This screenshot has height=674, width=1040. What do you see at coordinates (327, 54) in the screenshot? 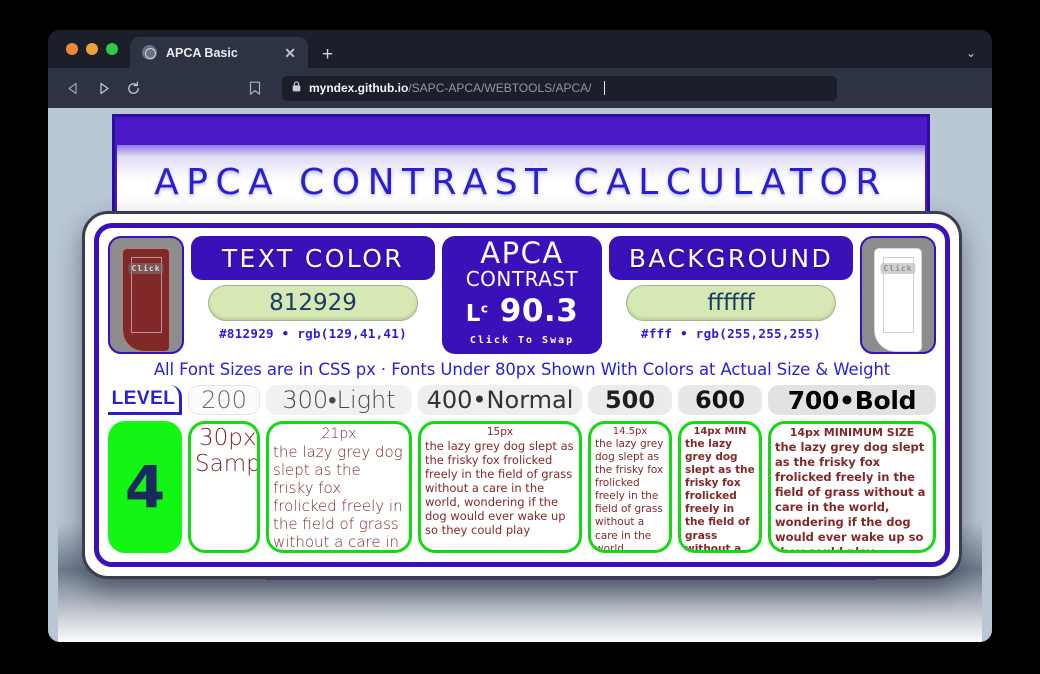
I see `new-tab-button: +` at bounding box center [327, 54].